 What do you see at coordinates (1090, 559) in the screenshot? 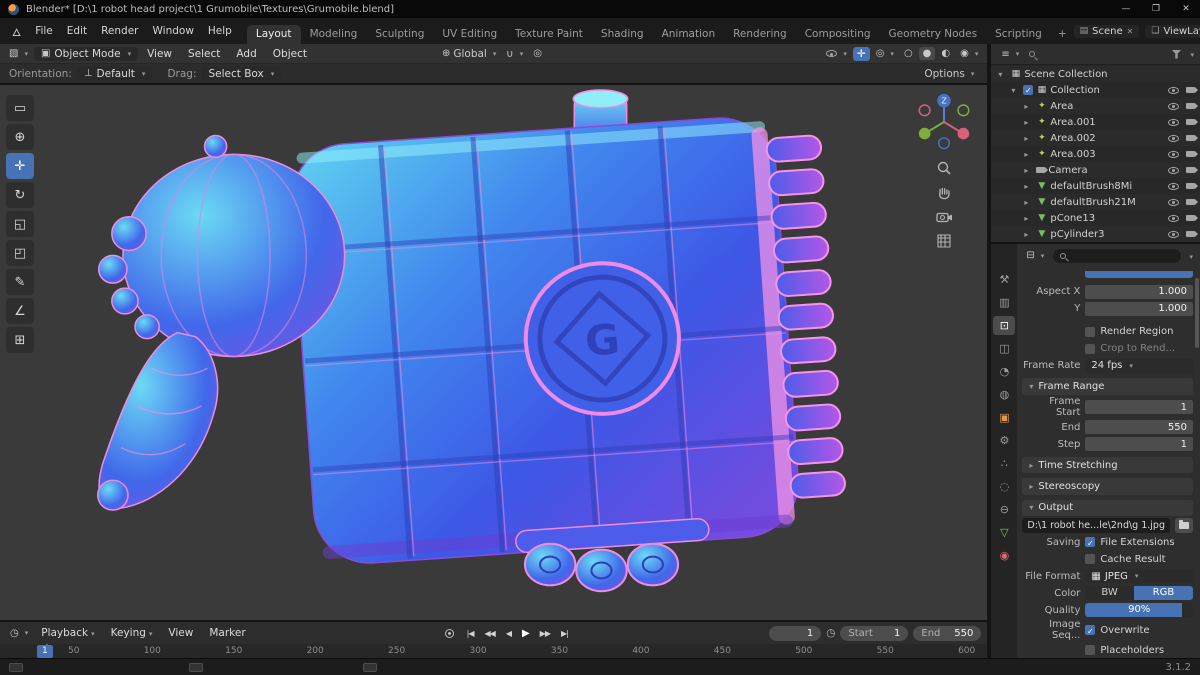
I see `cache-result-checkbox` at bounding box center [1090, 559].